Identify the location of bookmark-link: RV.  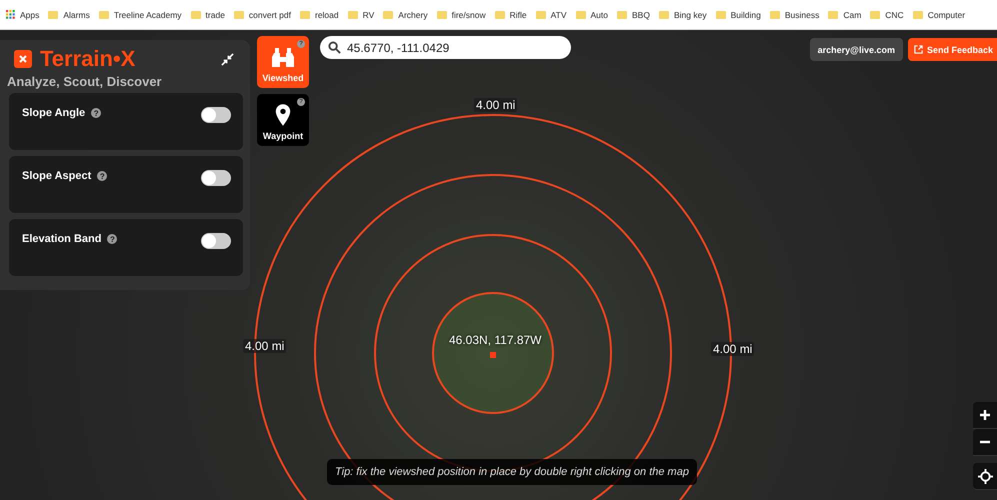
(361, 15).